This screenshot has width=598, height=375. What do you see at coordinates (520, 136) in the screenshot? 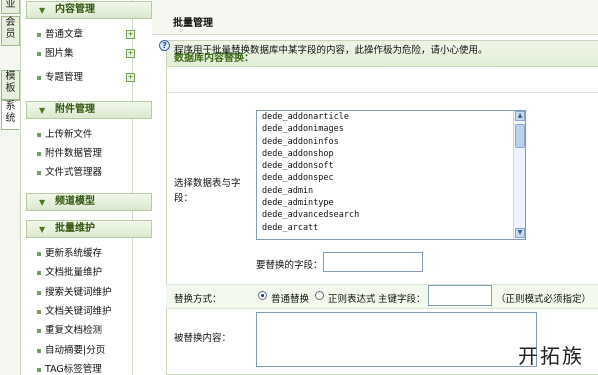
I see `scroll-thumb` at bounding box center [520, 136].